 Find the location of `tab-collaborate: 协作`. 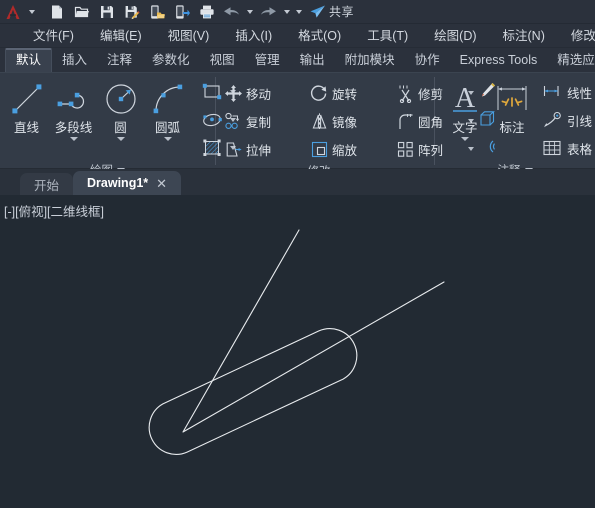

tab-collaborate: 协作 is located at coordinates (427, 60).